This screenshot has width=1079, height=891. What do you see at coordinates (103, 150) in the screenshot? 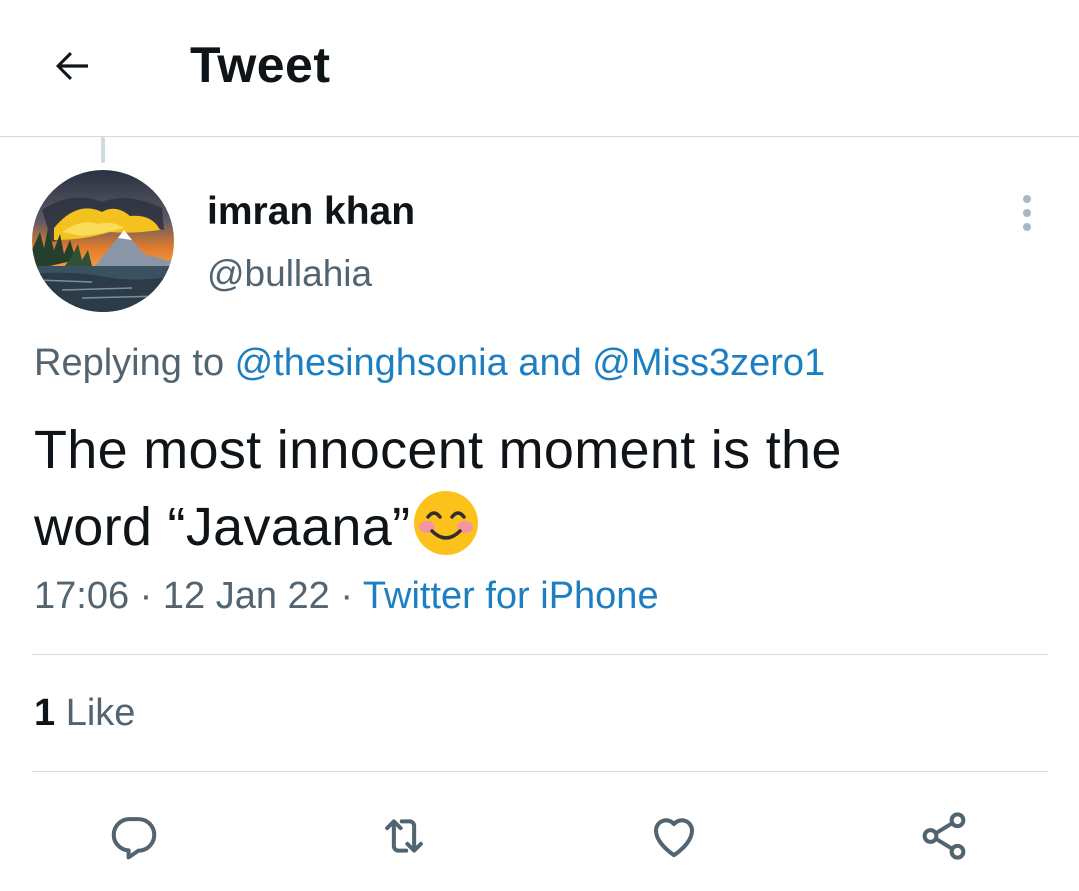
I see `thread-connector` at bounding box center [103, 150].